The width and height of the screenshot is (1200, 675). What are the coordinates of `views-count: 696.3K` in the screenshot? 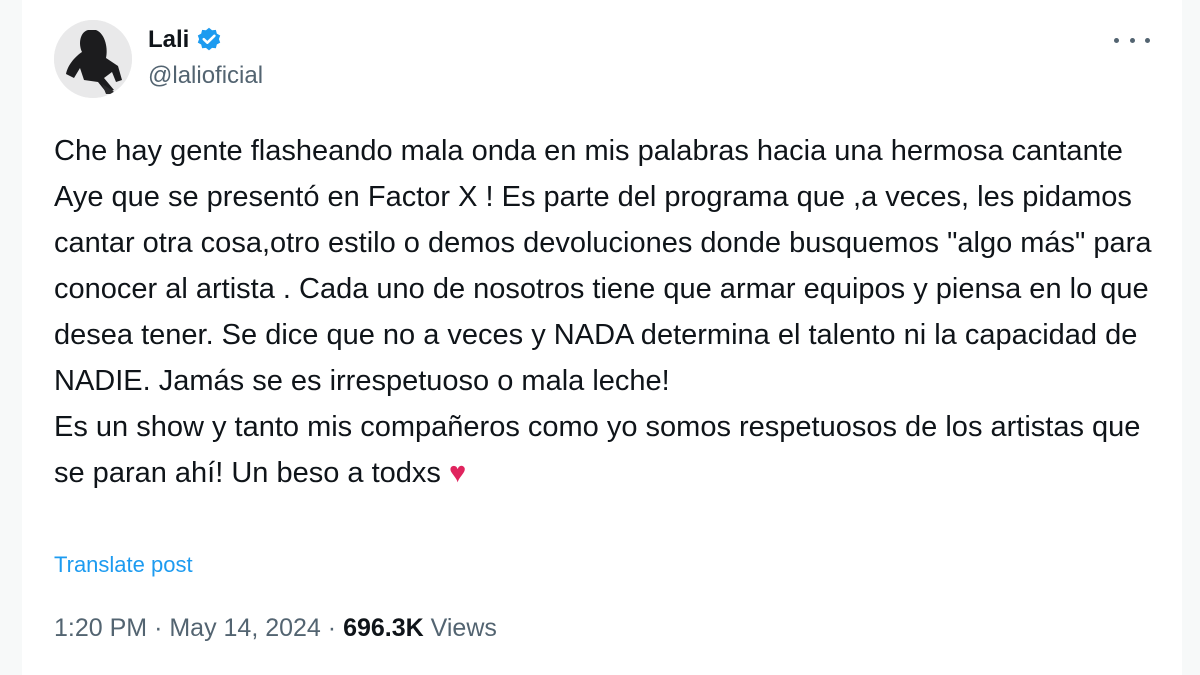 It's located at (383, 628).